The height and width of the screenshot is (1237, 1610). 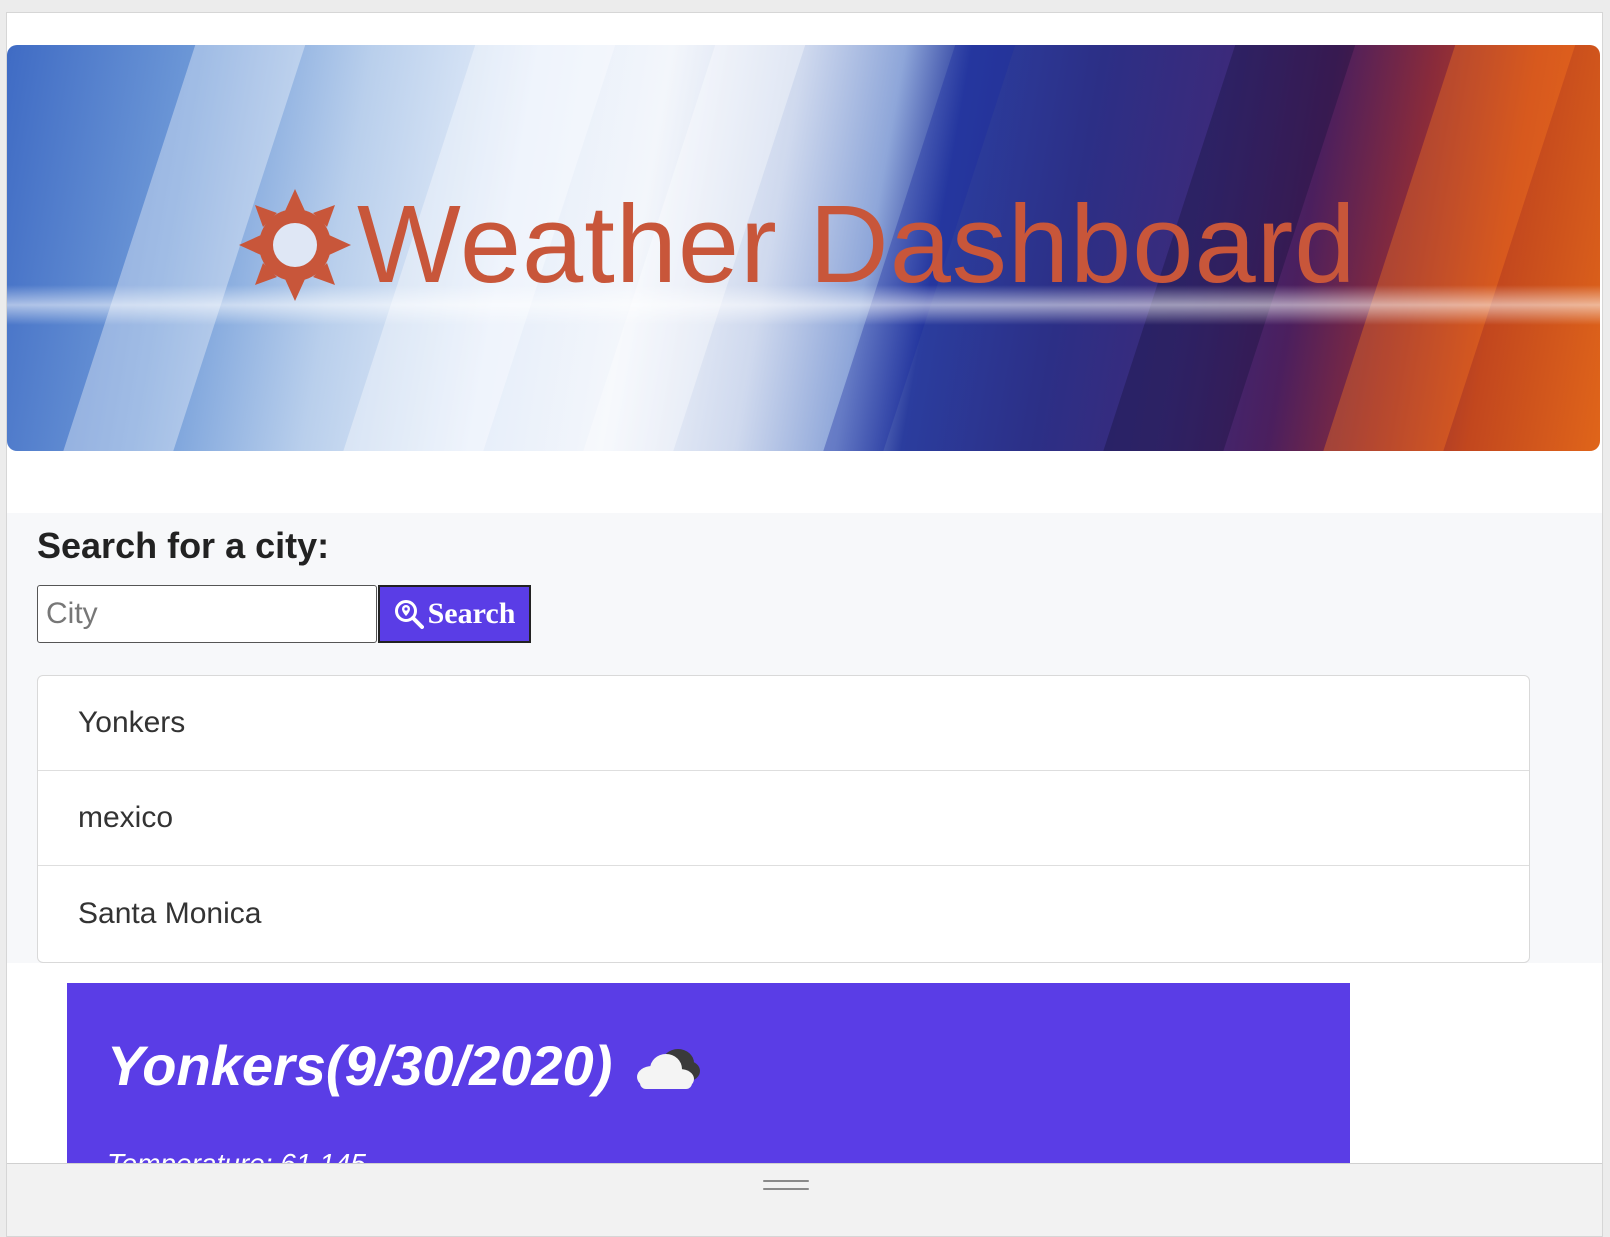 I want to click on search-location-icon, so click(x=409, y=614).